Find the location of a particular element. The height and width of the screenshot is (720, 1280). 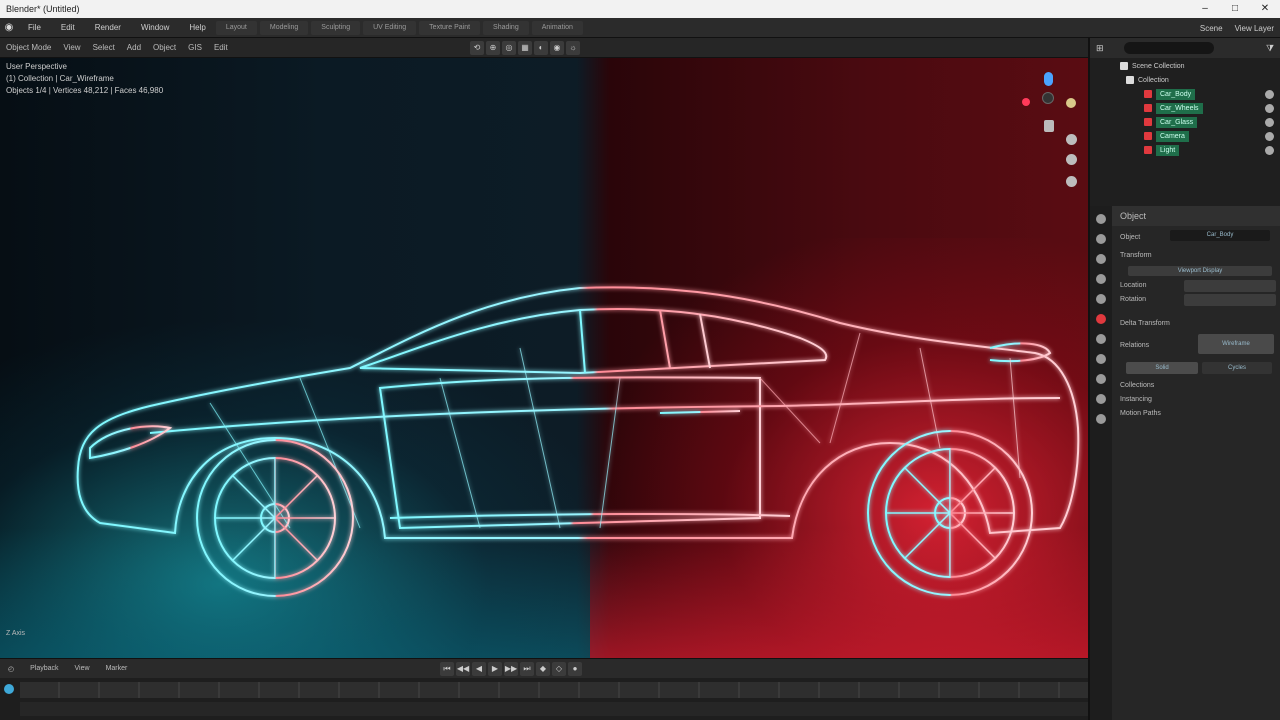

prev-keyframe-icon: ◀◀ is located at coordinates (463, 669).